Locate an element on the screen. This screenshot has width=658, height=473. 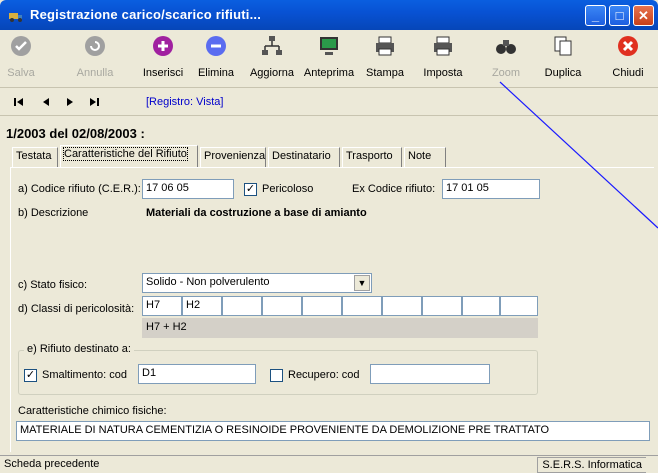
save-label: Salva is located at coordinates (21, 73).